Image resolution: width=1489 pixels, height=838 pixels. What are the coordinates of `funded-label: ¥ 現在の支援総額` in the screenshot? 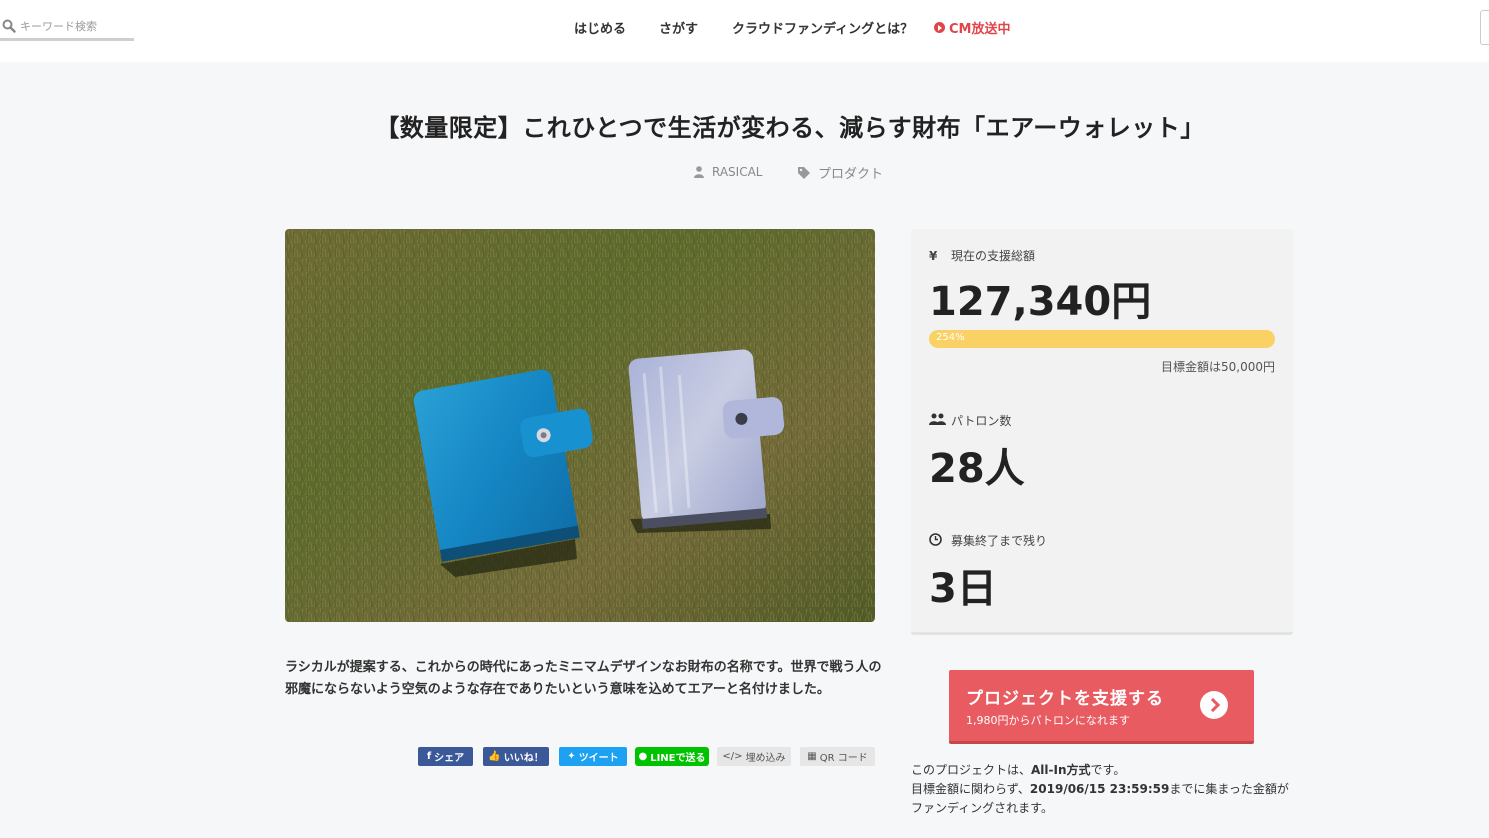 It's located at (982, 255).